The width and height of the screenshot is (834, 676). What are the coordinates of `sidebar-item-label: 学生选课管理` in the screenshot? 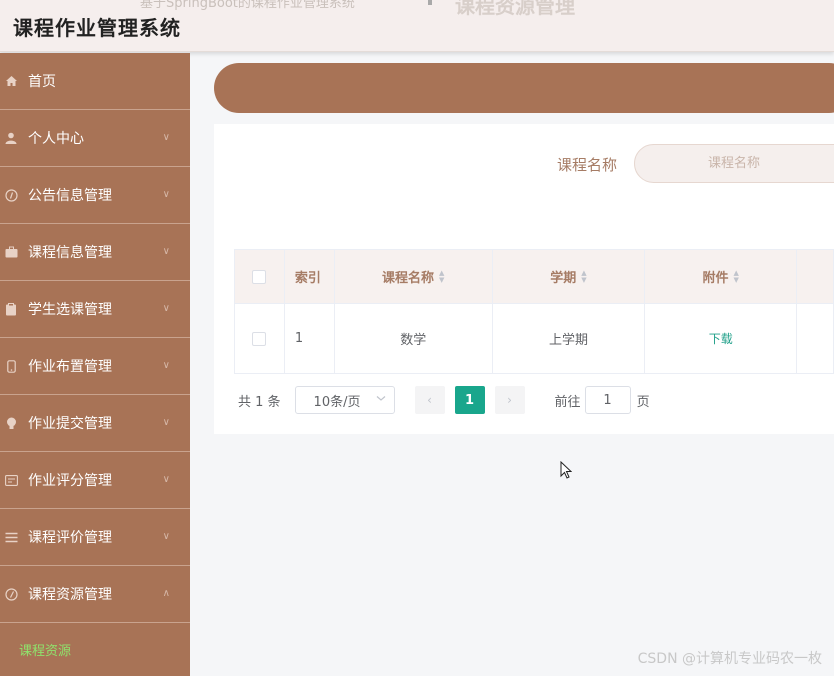 It's located at (70, 310).